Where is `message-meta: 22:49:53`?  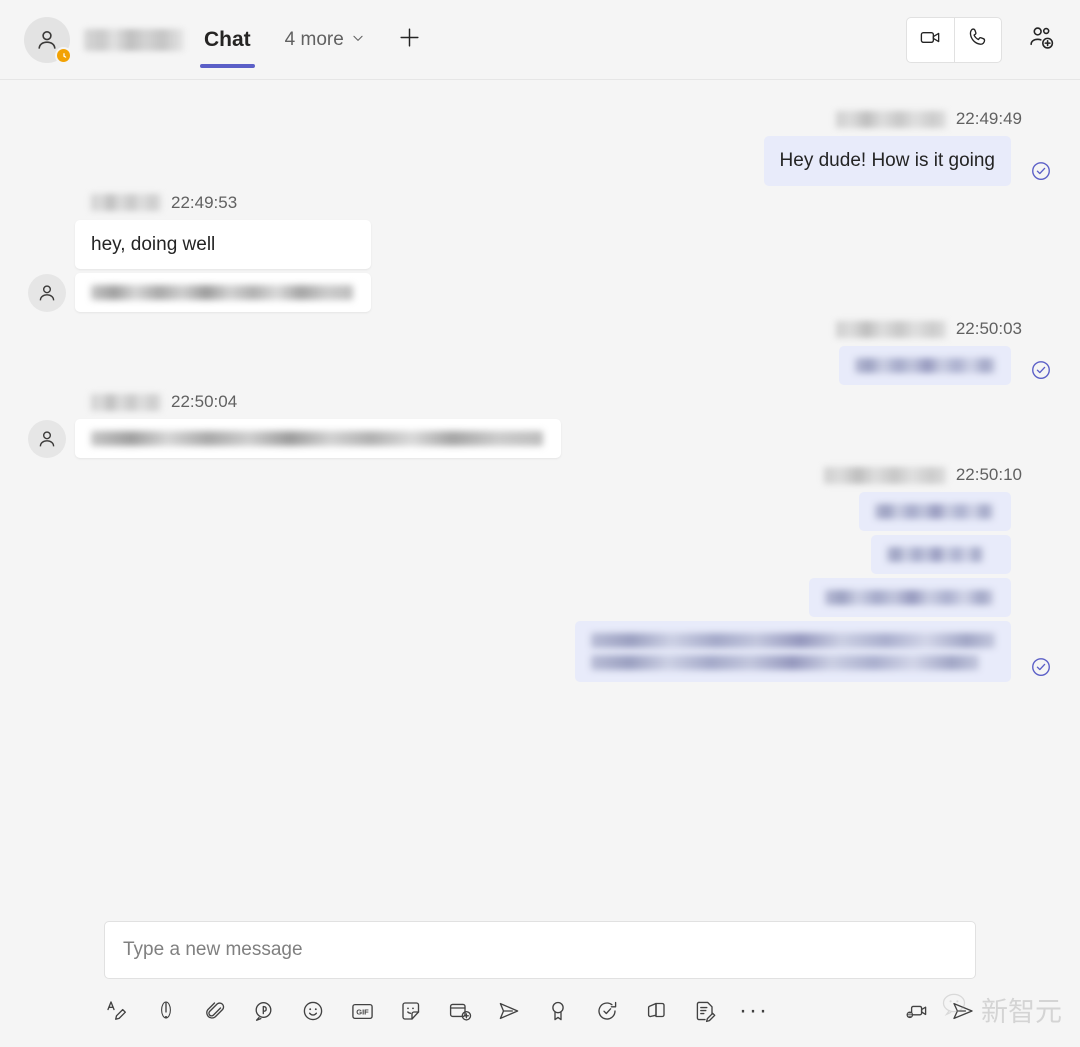 message-meta: 22:49:53 is located at coordinates (199, 203).